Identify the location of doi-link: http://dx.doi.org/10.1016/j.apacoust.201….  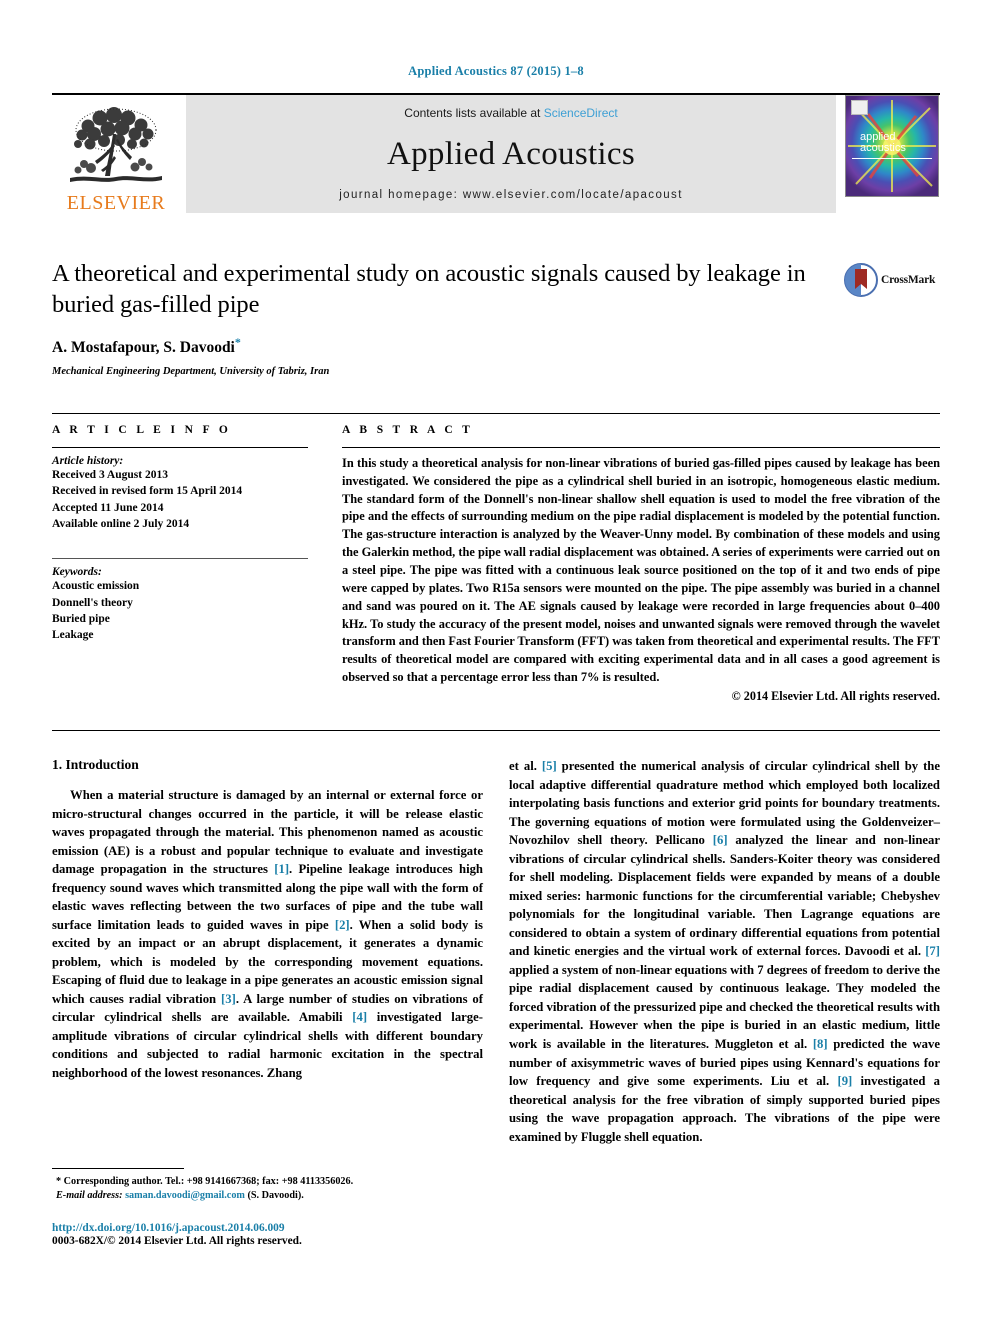
(302, 1228).